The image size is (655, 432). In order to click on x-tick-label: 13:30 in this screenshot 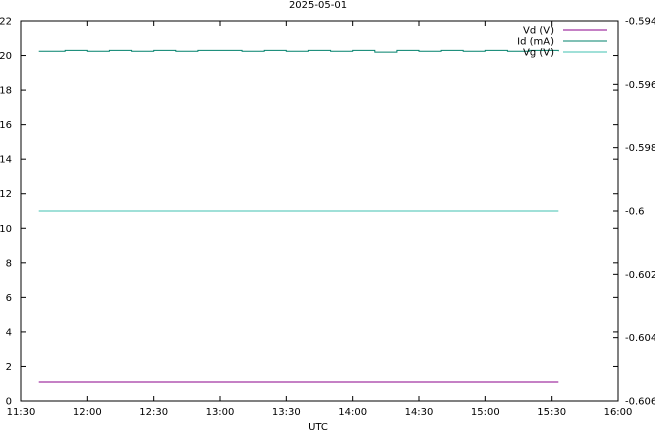, I will do `click(286, 412)`.